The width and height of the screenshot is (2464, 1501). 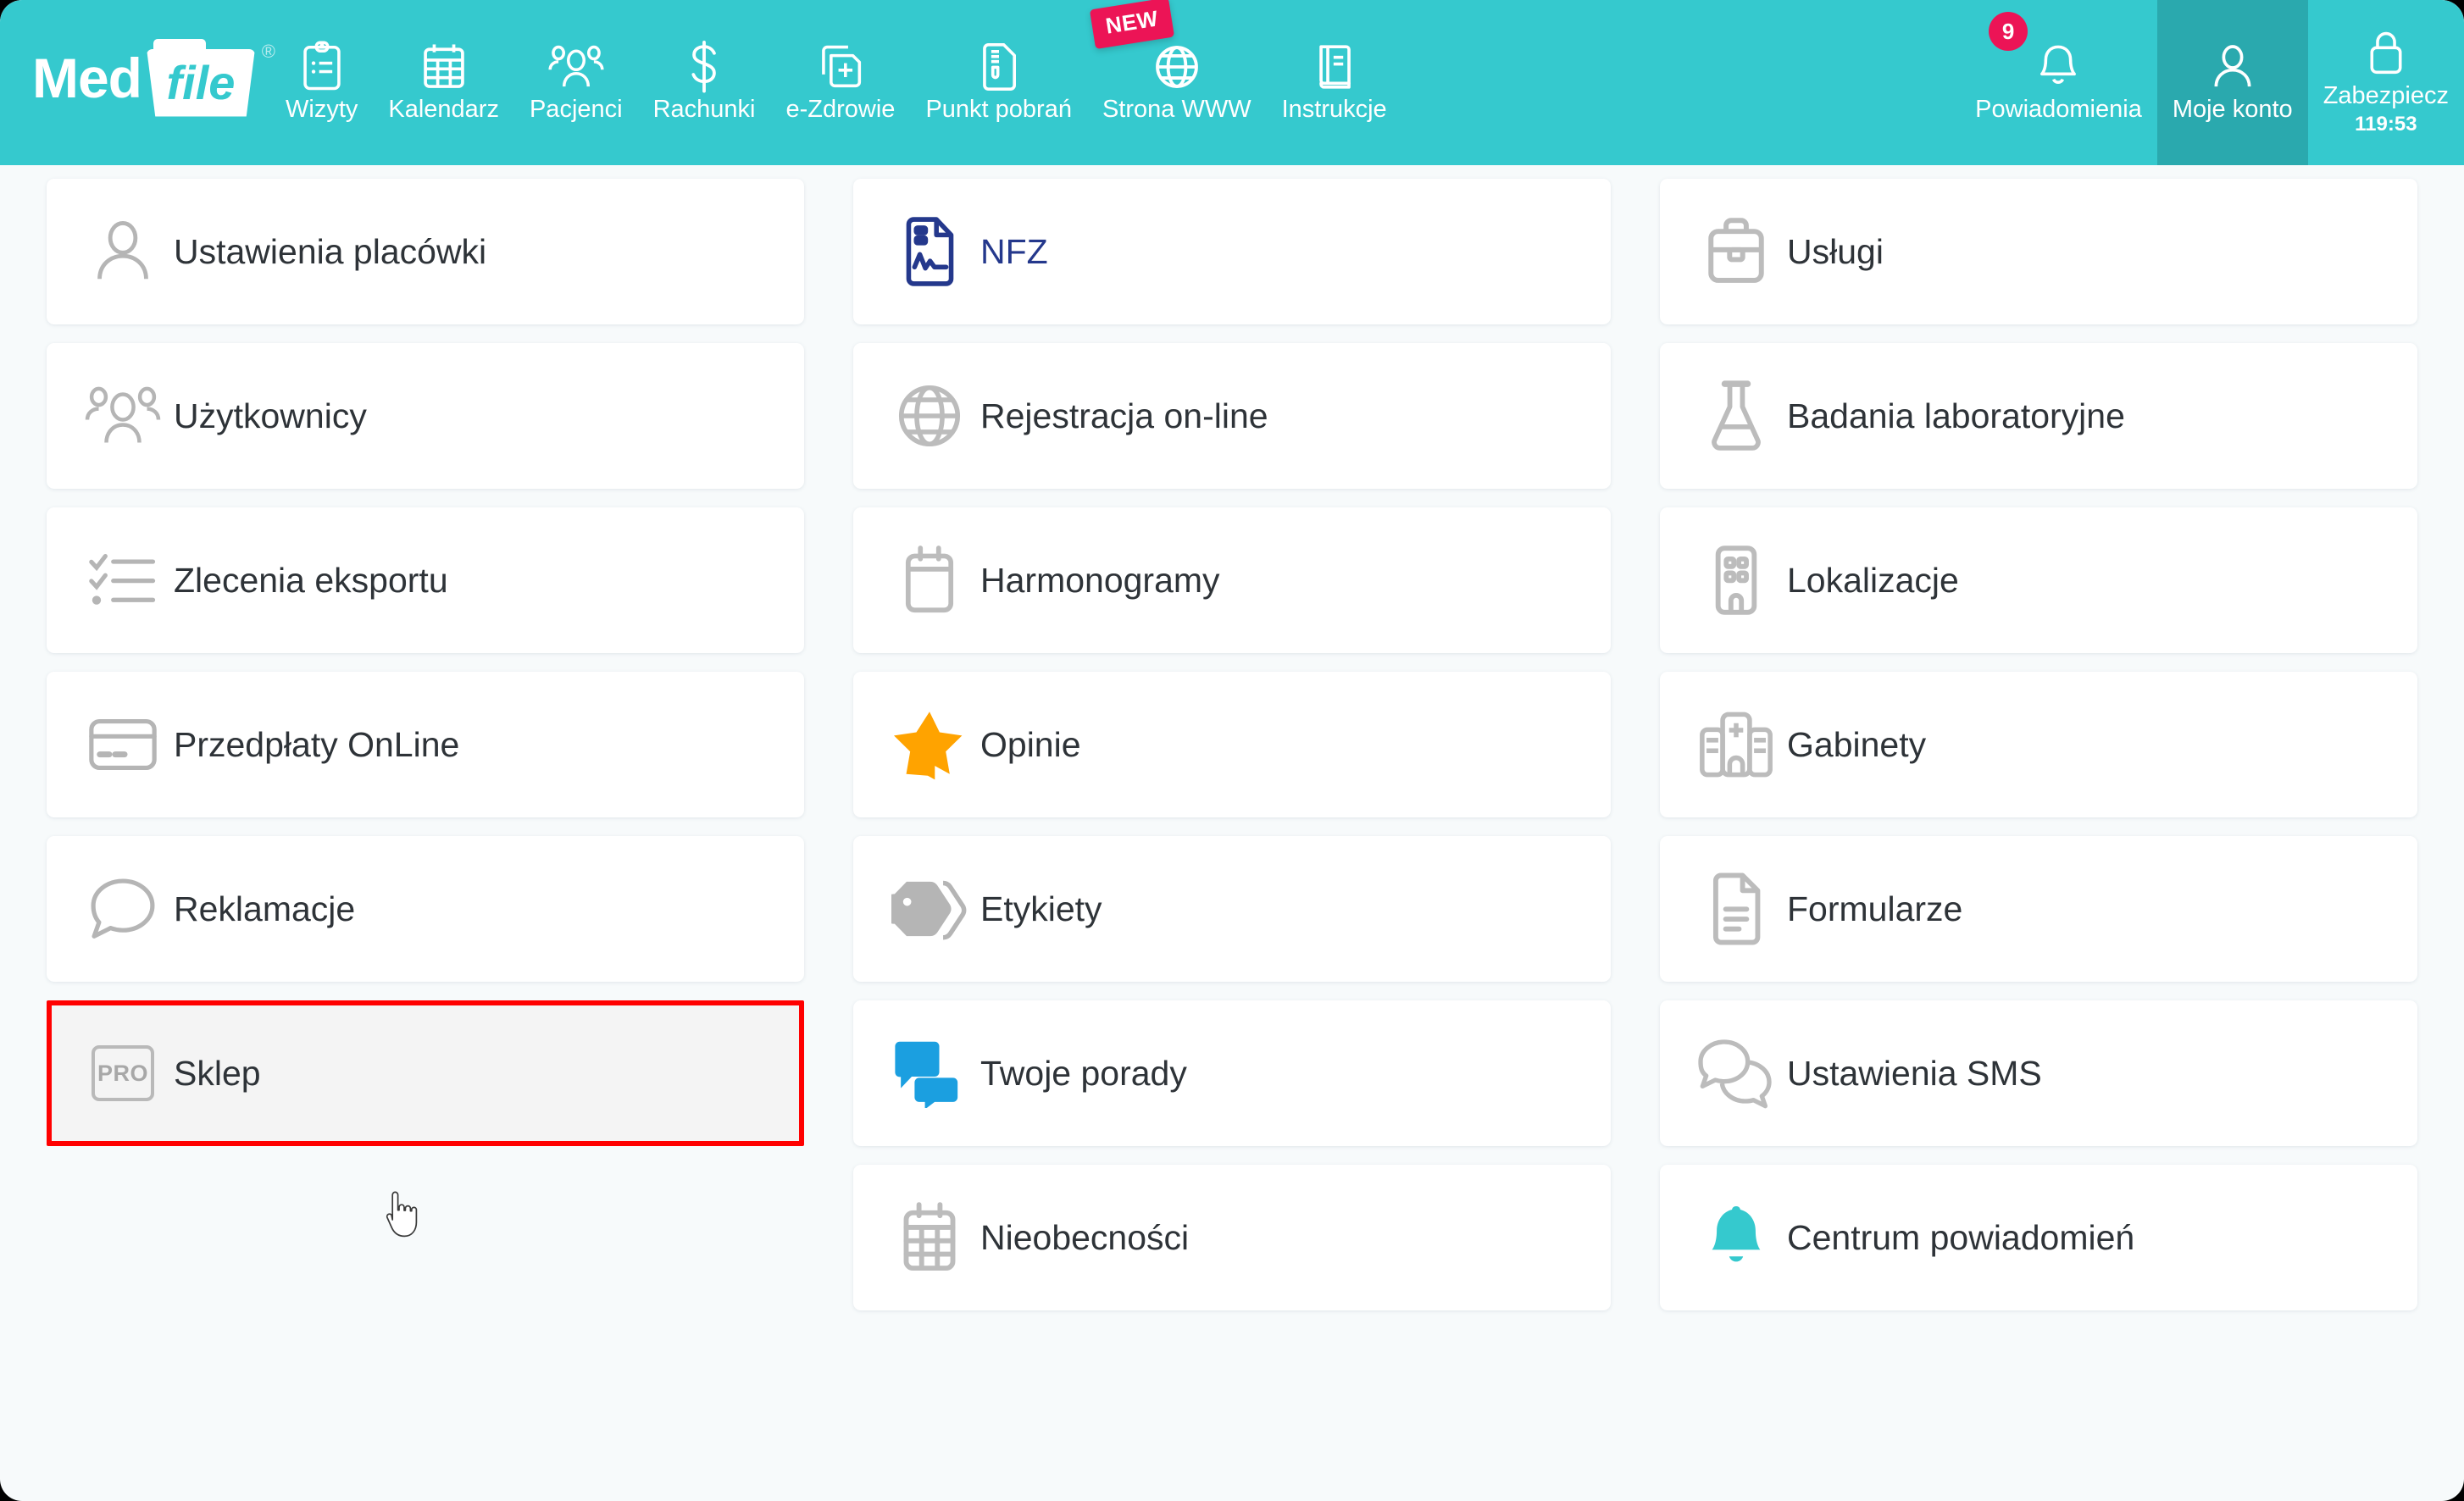 I want to click on pro-badge-text: PRO, so click(x=123, y=1073).